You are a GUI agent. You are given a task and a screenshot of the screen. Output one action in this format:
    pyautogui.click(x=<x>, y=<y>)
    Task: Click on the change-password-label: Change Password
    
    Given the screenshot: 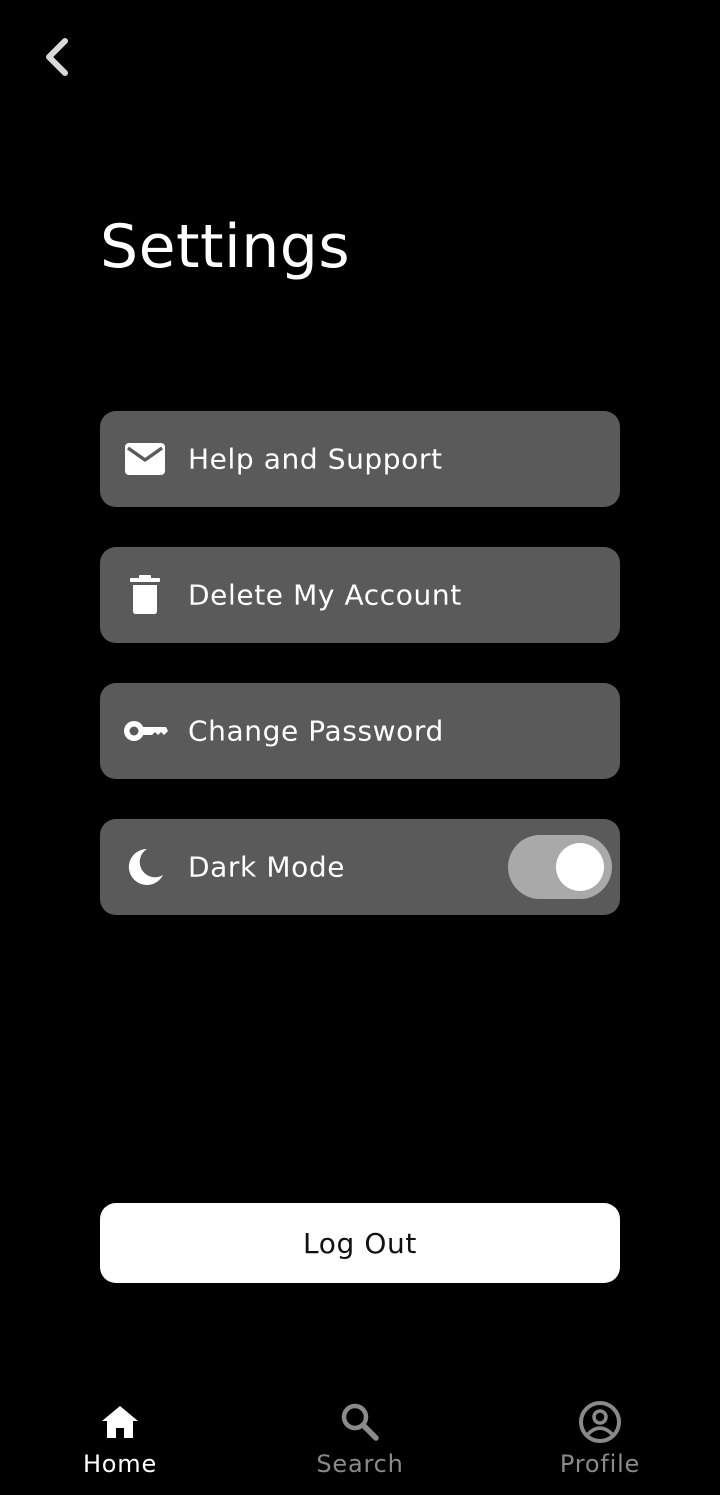 What is the action you would take?
    pyautogui.click(x=316, y=731)
    